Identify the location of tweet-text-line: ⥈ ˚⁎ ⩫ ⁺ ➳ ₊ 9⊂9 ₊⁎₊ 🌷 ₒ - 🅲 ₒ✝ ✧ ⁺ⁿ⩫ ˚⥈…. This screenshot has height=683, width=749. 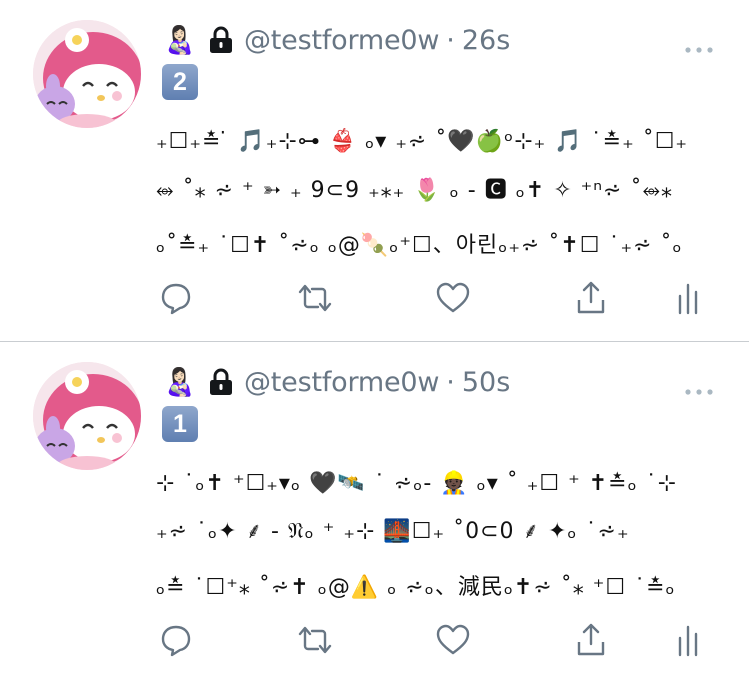
(415, 190).